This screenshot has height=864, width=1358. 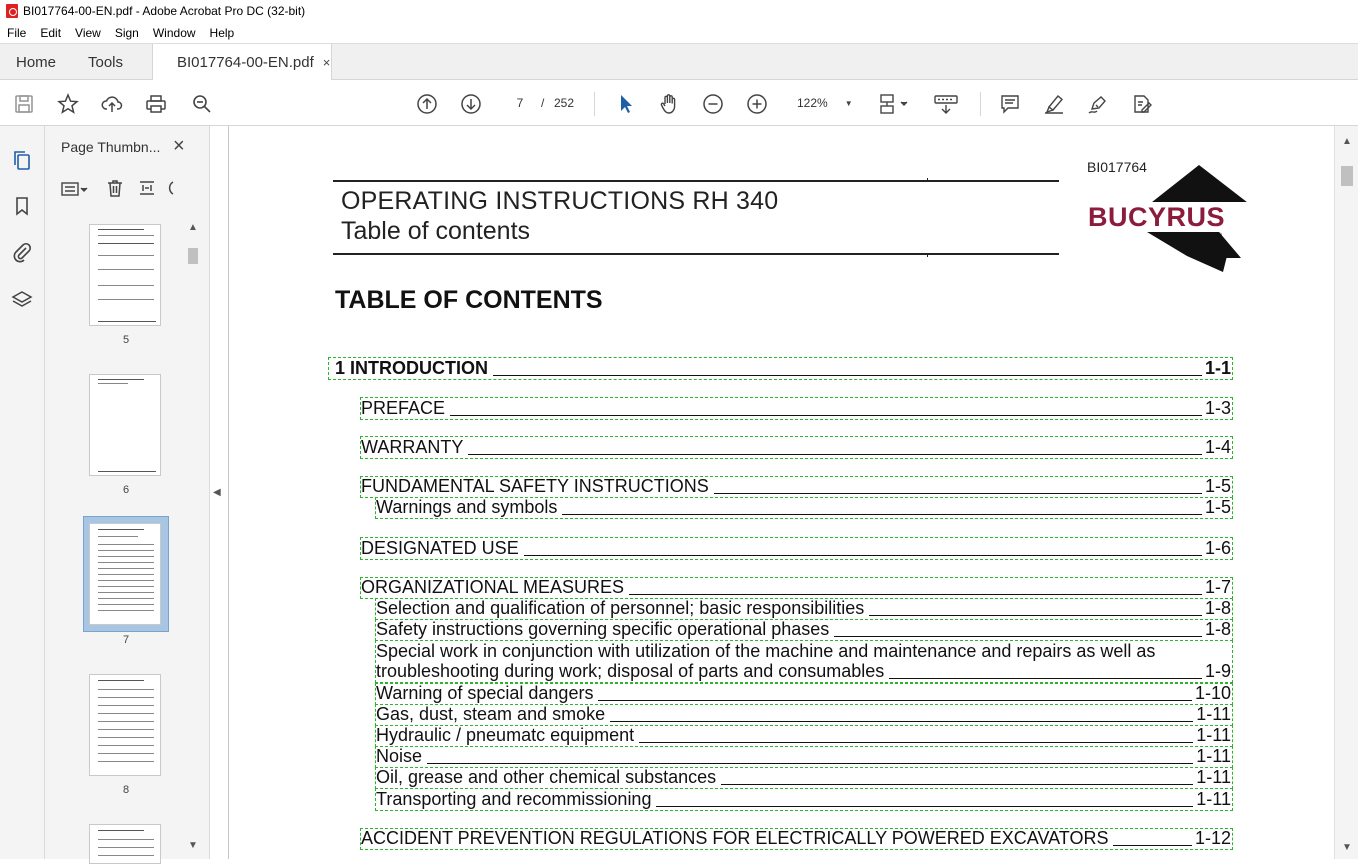 I want to click on print-icon, so click(x=156, y=104).